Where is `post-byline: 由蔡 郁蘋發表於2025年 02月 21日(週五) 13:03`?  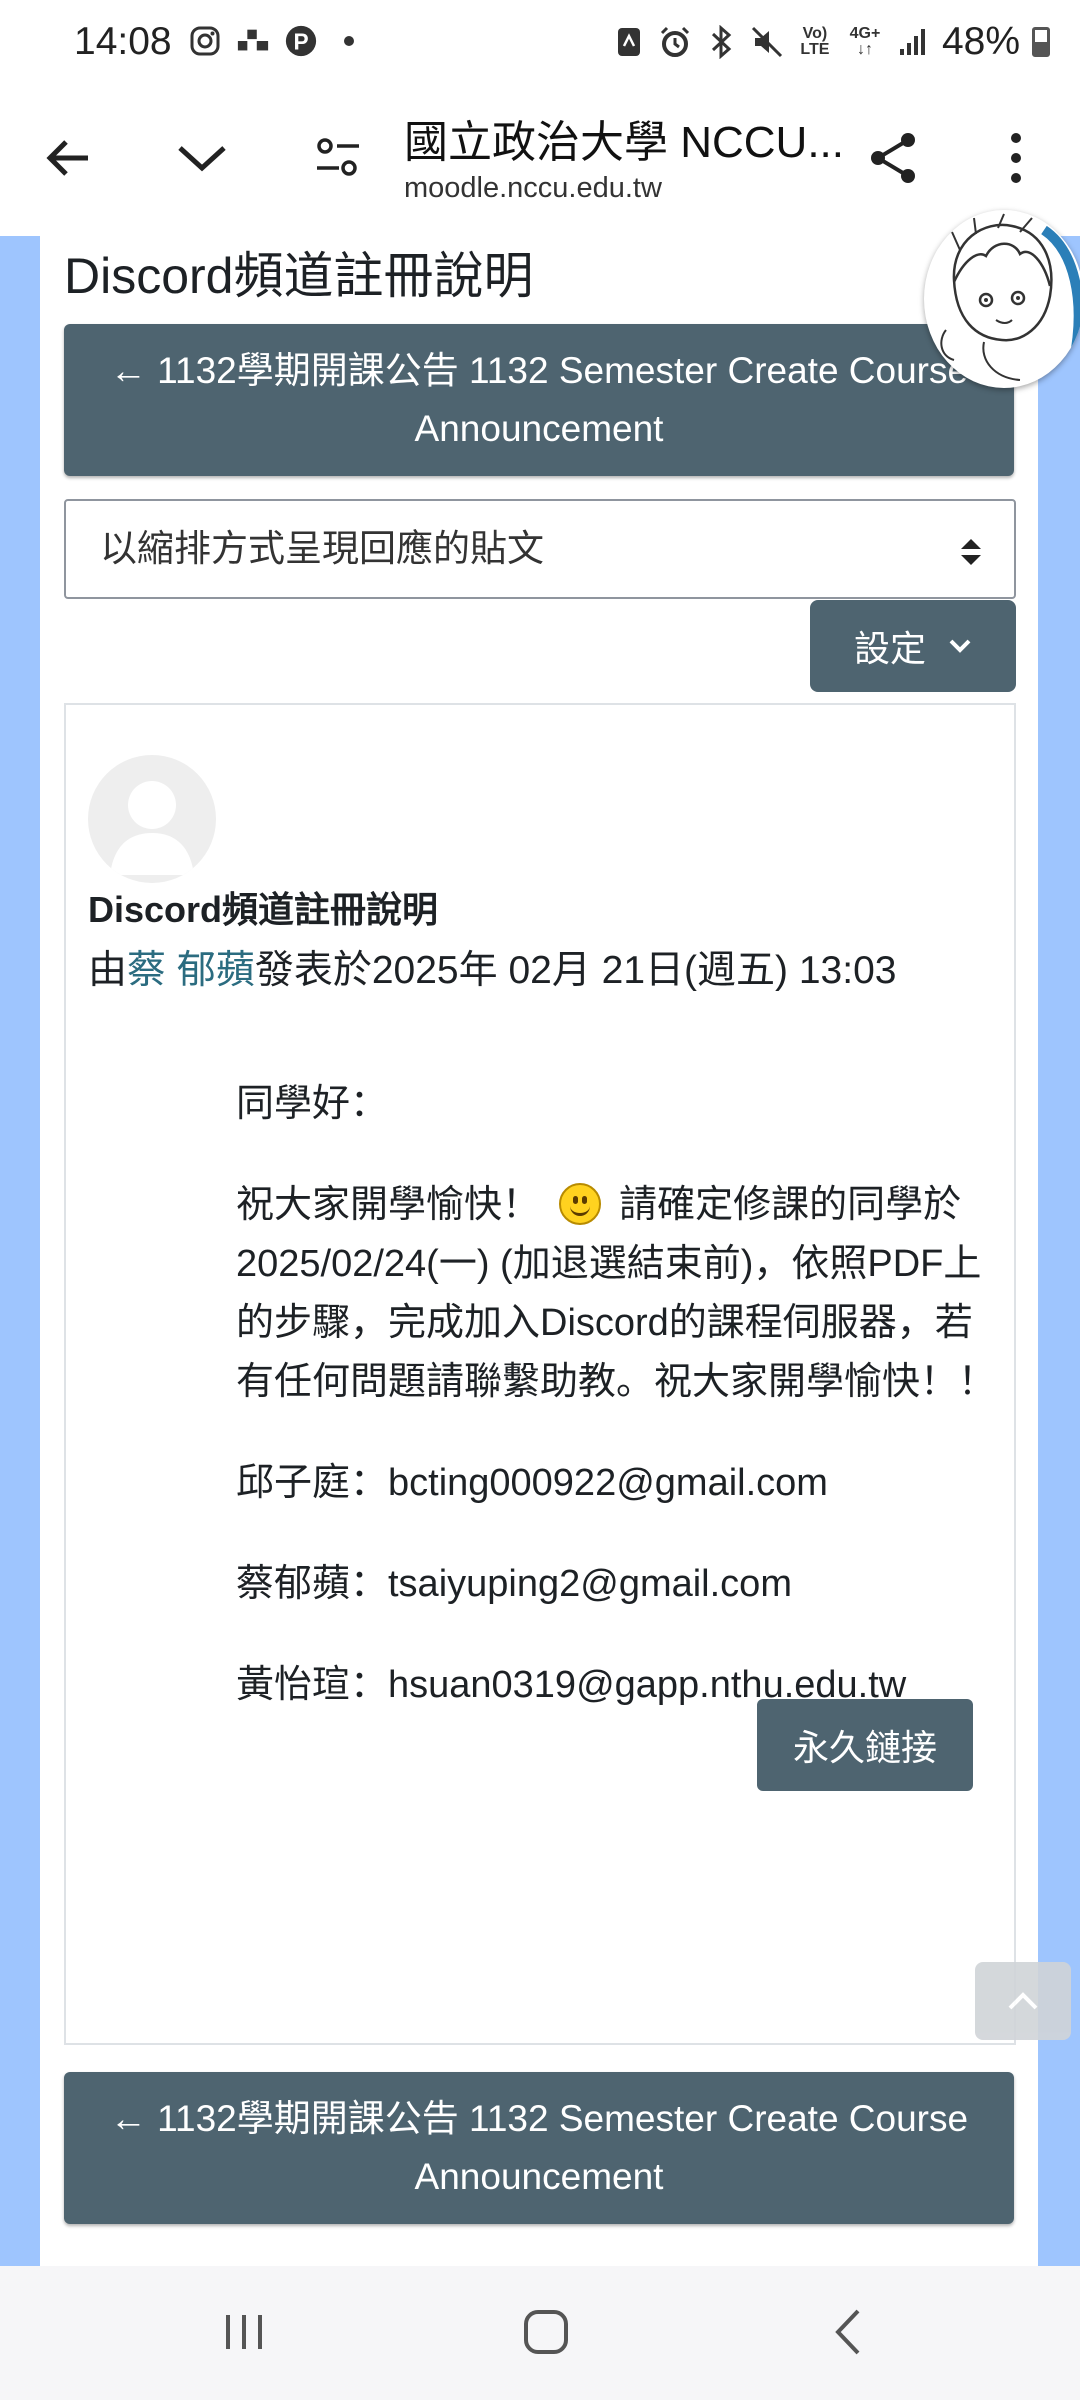
post-byline: 由蔡 郁蘋發表於2025年 02月 21日(週五) 13:03 is located at coordinates (492, 970).